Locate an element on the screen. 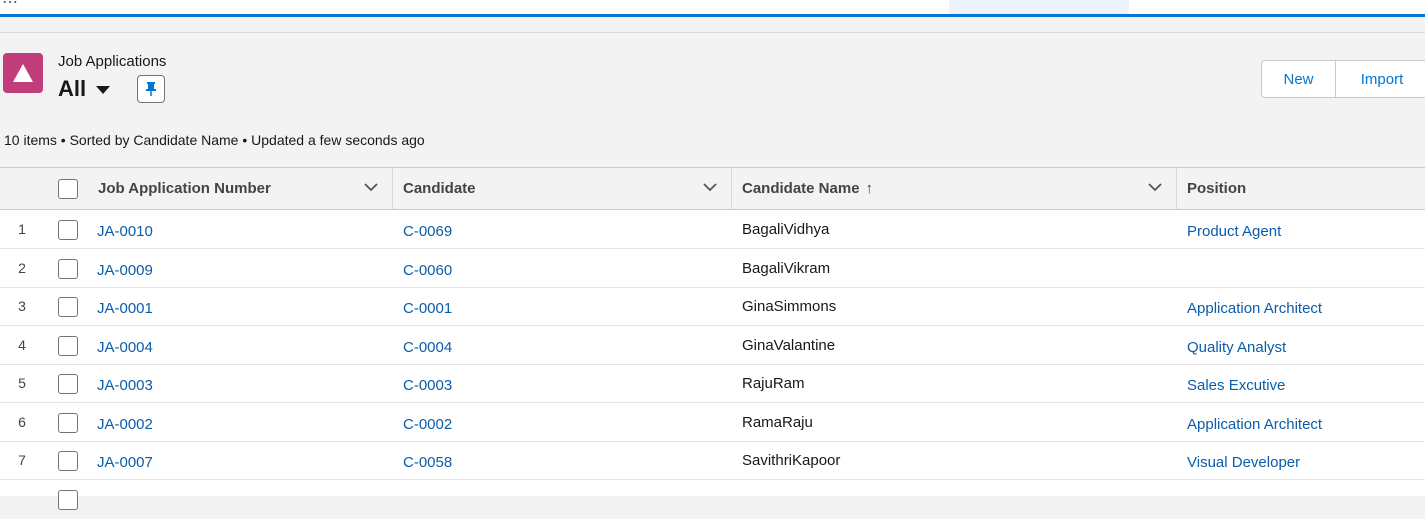  candidate-link: C-0069 is located at coordinates (427, 231).